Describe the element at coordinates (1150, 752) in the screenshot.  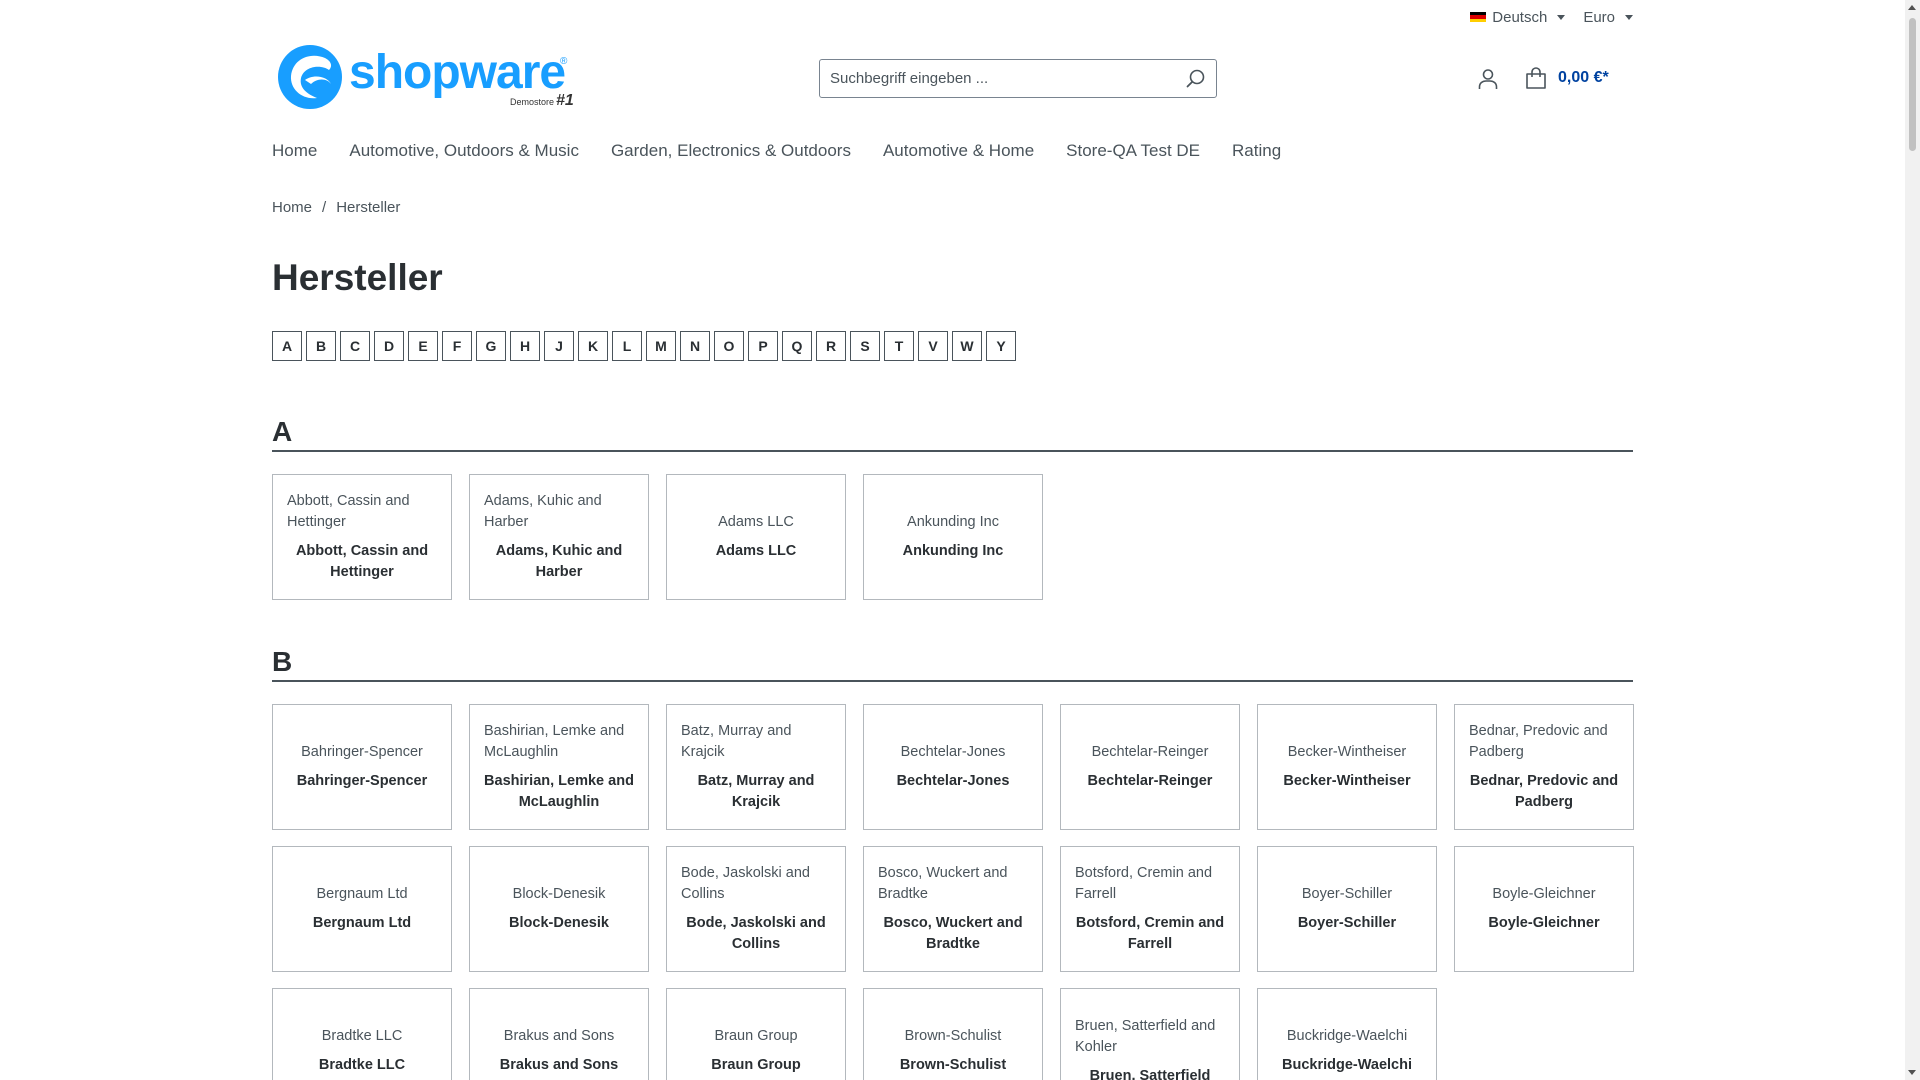
I see `manufacturer-logo: Bechtelar-Reinger` at that location.